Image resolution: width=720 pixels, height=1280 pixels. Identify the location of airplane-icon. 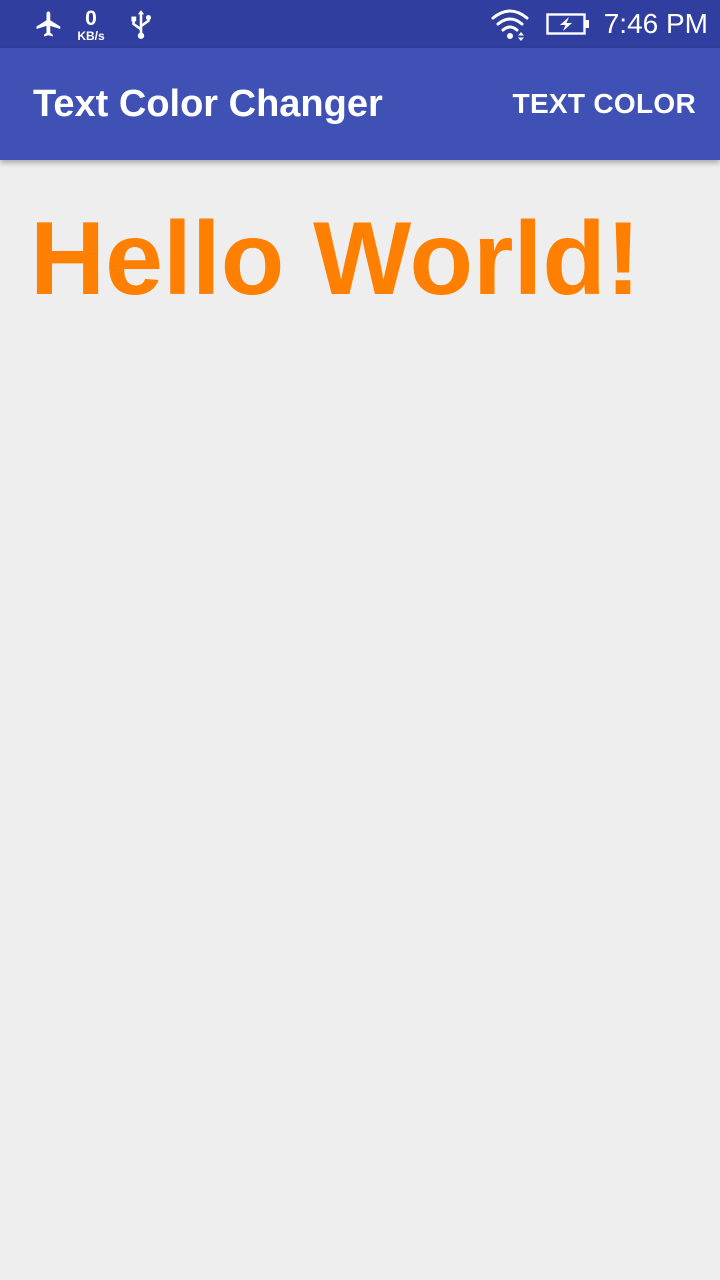
(48, 24).